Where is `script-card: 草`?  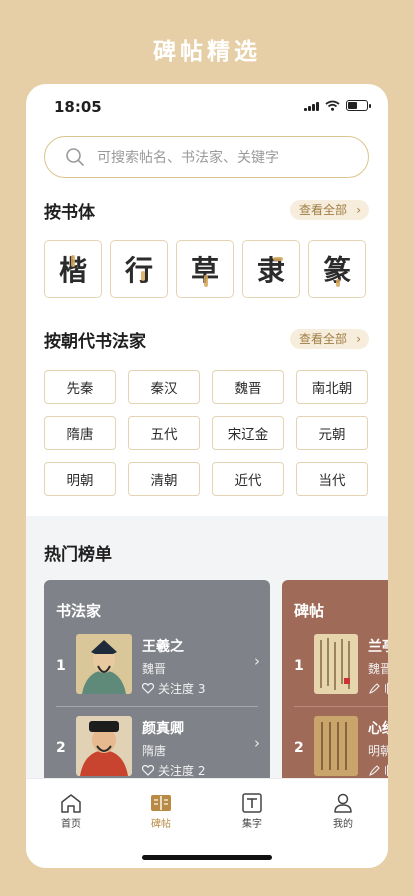 script-card: 草 is located at coordinates (205, 269).